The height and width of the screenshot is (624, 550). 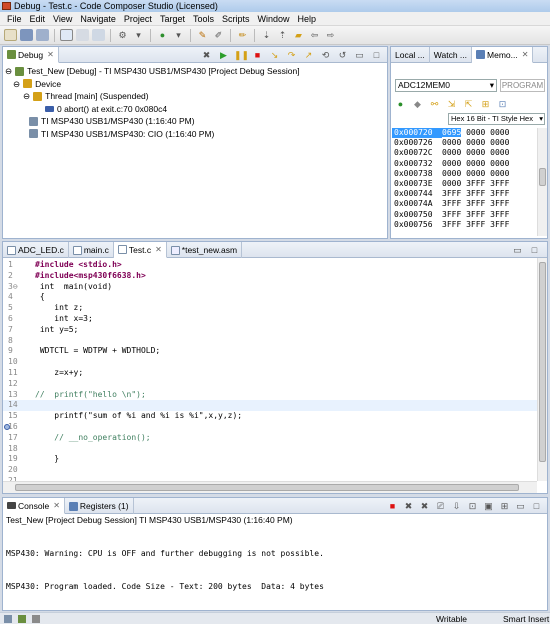 What do you see at coordinates (291, 55) in the screenshot?
I see `step-over-icon: ↷` at bounding box center [291, 55].